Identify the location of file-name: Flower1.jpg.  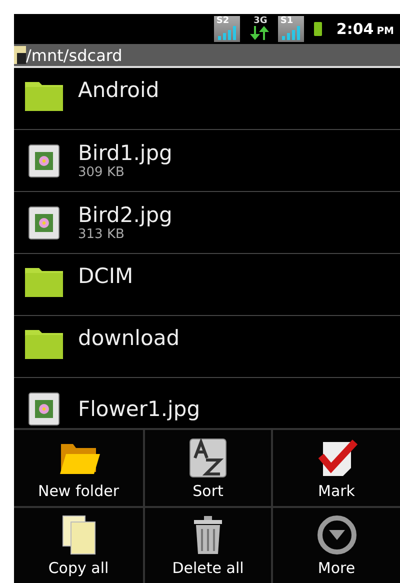
(139, 408).